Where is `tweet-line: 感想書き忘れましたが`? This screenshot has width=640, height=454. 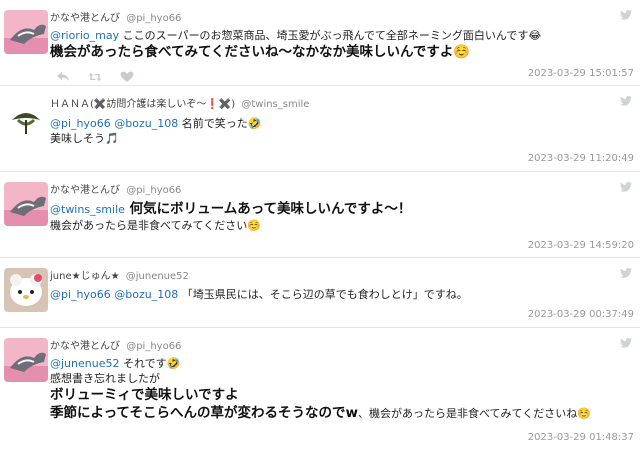
tweet-line: 感想書き忘れましたが is located at coordinates (105, 378).